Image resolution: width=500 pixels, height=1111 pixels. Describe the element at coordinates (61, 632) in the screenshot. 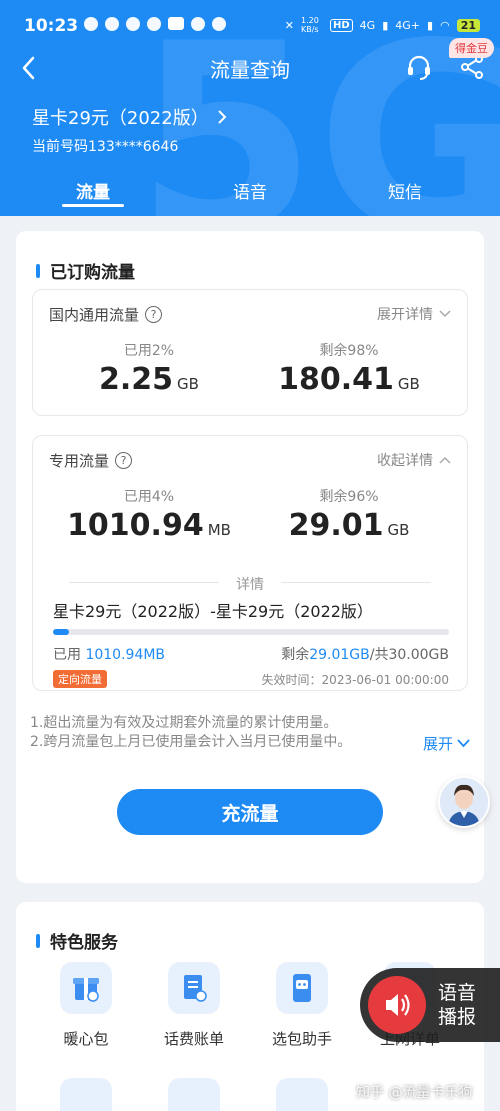

I see `usage-progress-fill` at that location.